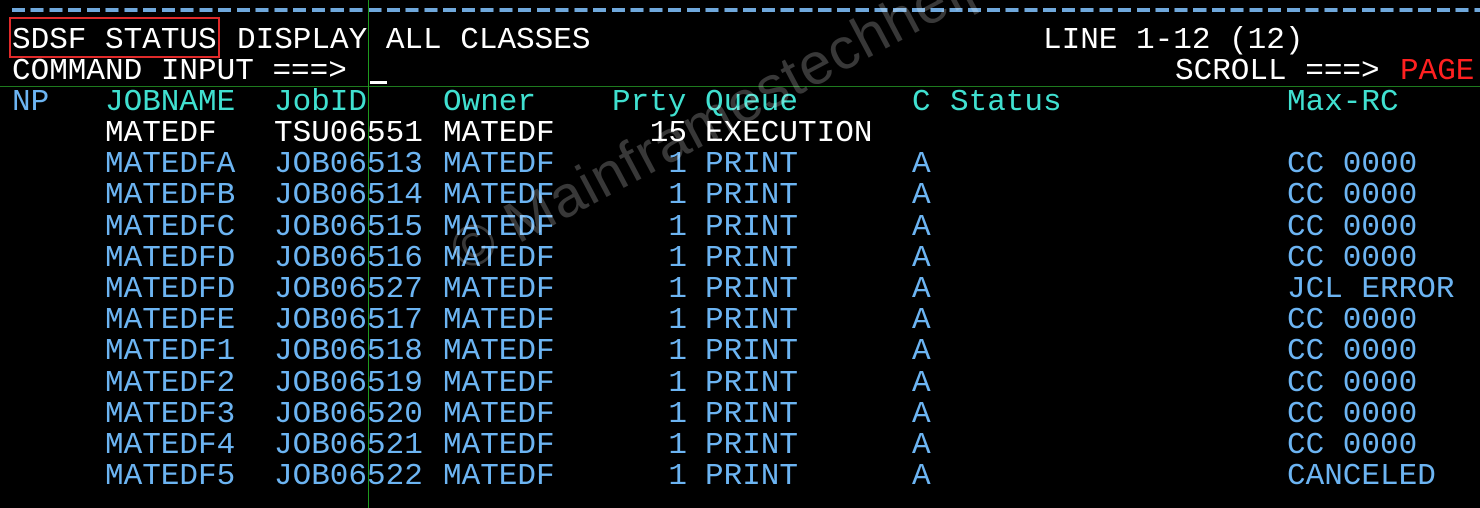 The height and width of the screenshot is (508, 1480). I want to click on job-row: MATEDF5 JOB06522 MATEDF 1 PRINT A CANCELED, so click(740, 476).